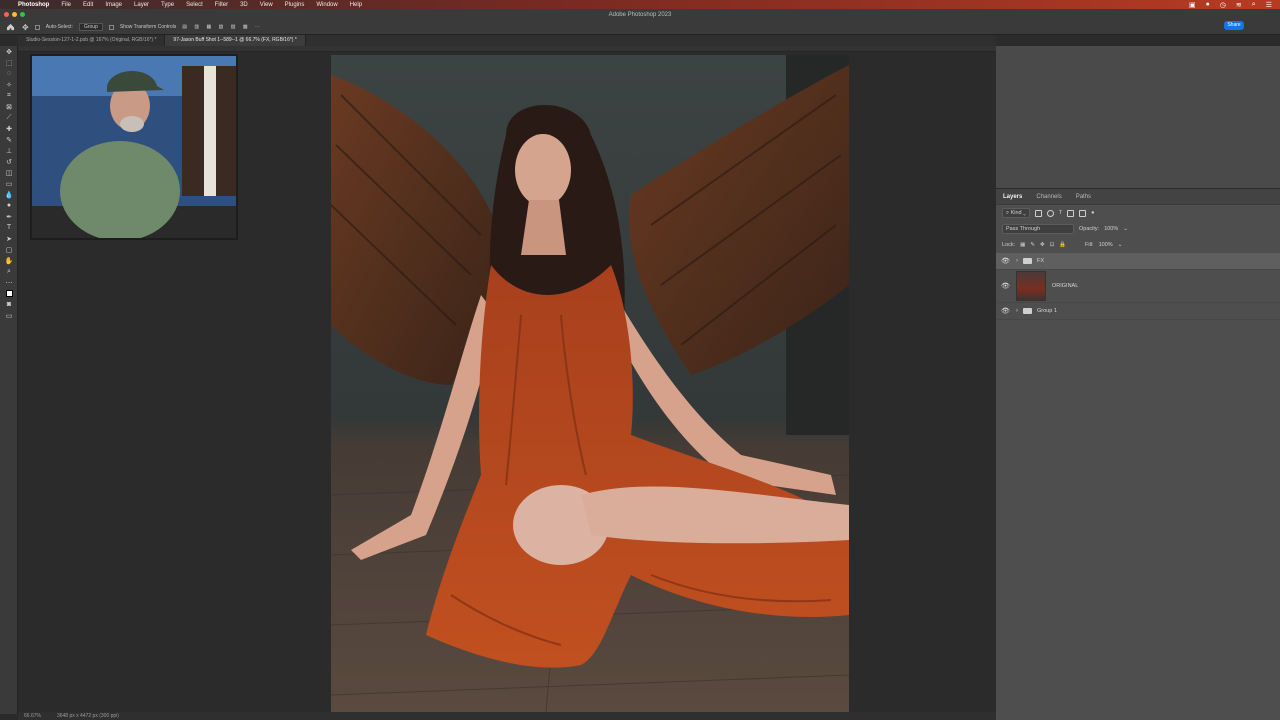 The image size is (1280, 720). What do you see at coordinates (113, 5) in the screenshot?
I see `menu-image: Image` at bounding box center [113, 5].